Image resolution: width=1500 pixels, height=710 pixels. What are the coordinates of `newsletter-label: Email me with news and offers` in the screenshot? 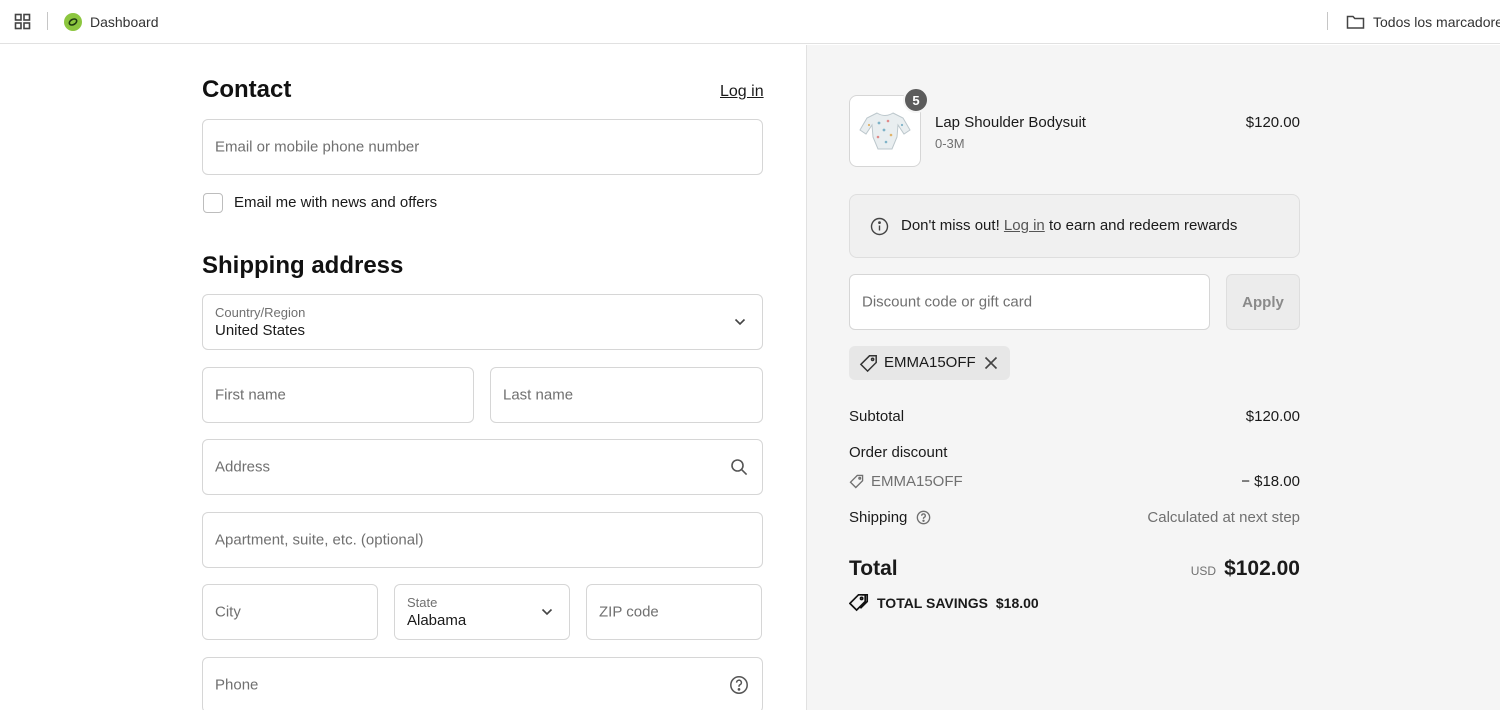 It's located at (336, 202).